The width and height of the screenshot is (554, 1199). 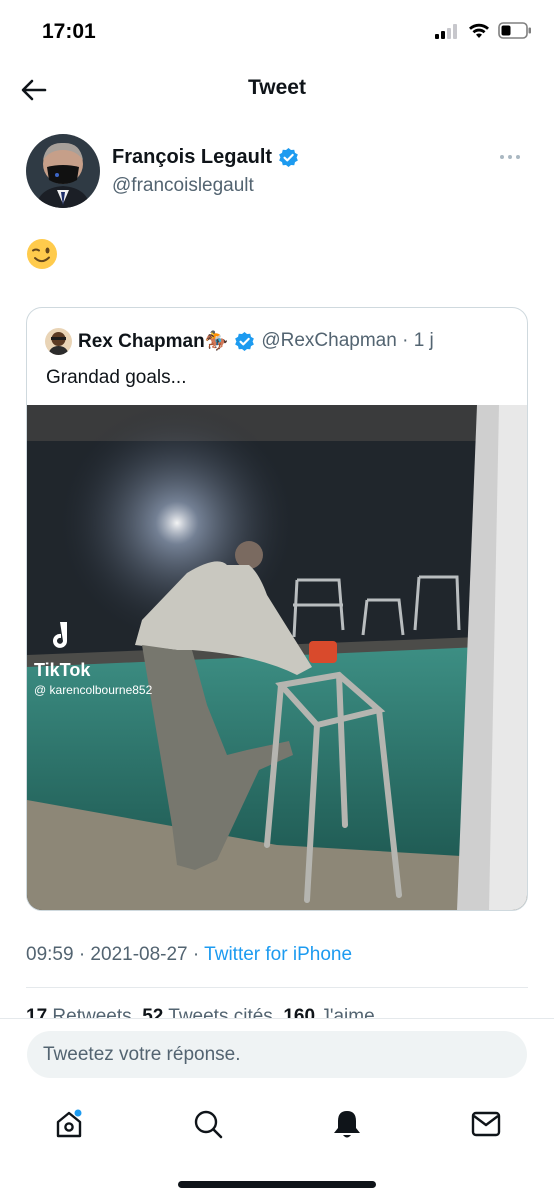 I want to click on mail-icon, so click(x=486, y=1124).